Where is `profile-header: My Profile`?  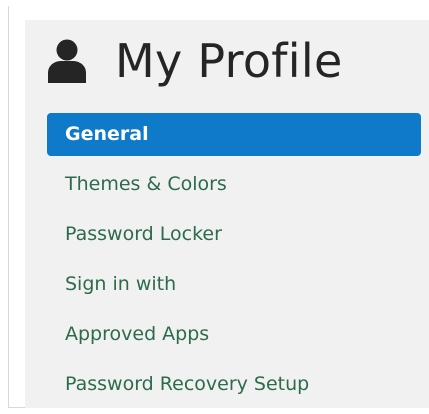 profile-header: My Profile is located at coordinates (195, 61).